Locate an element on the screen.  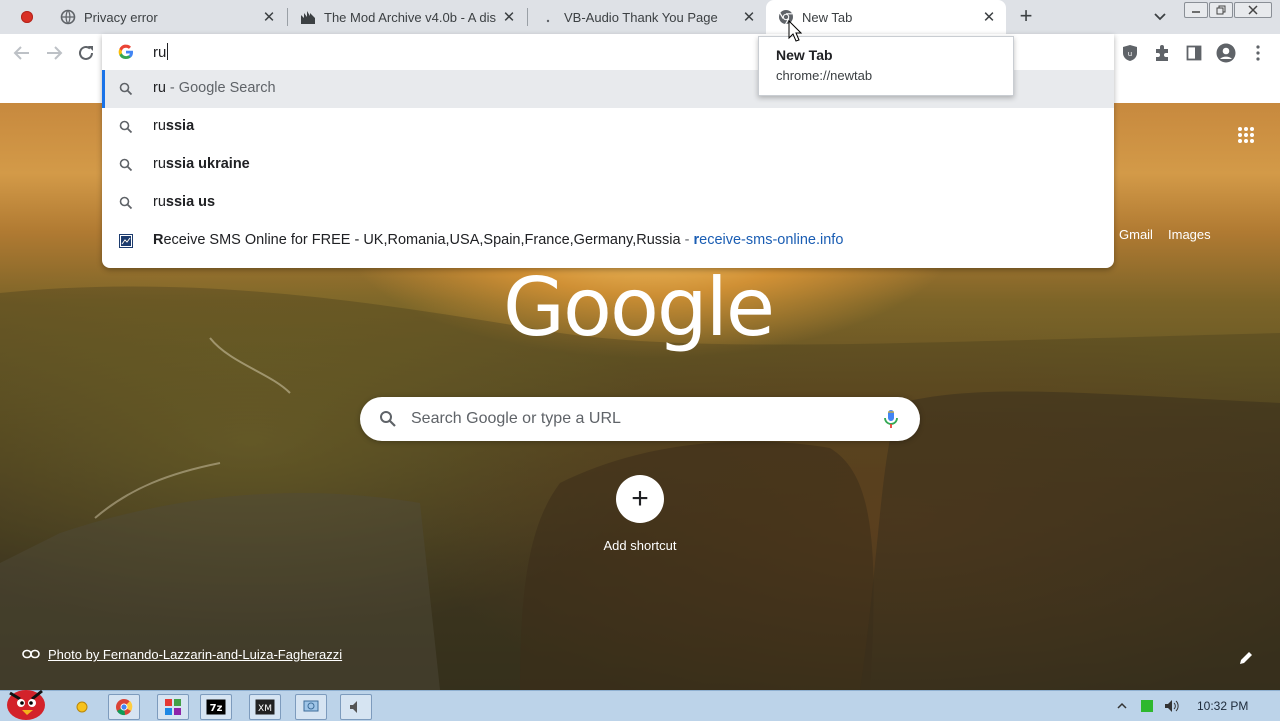
ublock-shield-icon: u is located at coordinates (1130, 53).